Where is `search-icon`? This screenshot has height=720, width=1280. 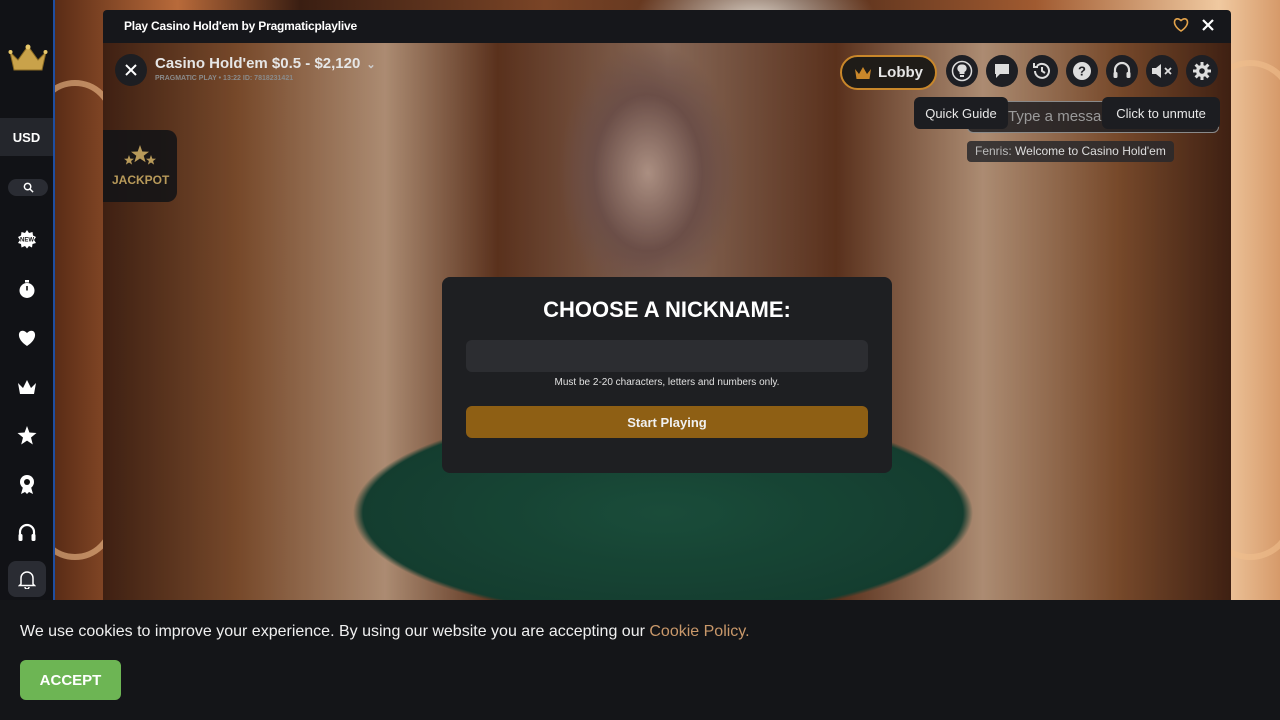 search-icon is located at coordinates (28, 187).